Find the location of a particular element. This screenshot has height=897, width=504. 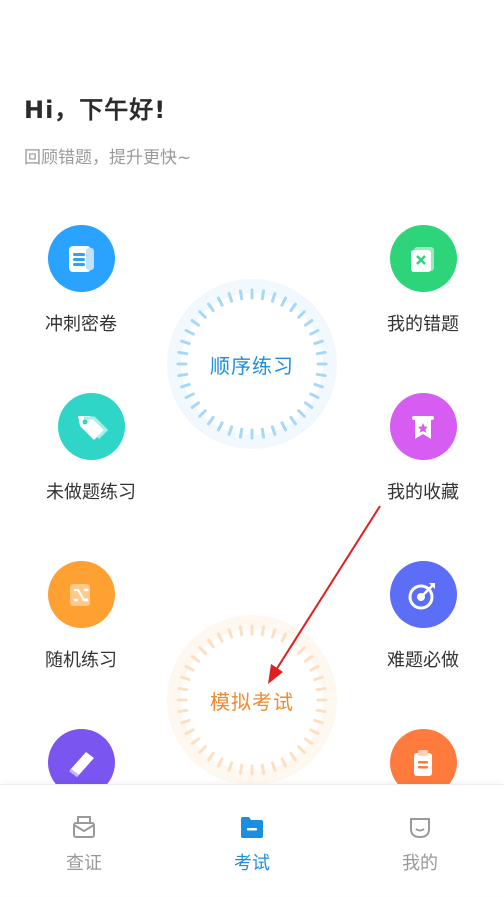

sequence-practice-button: 顺序练习 is located at coordinates (252, 364).